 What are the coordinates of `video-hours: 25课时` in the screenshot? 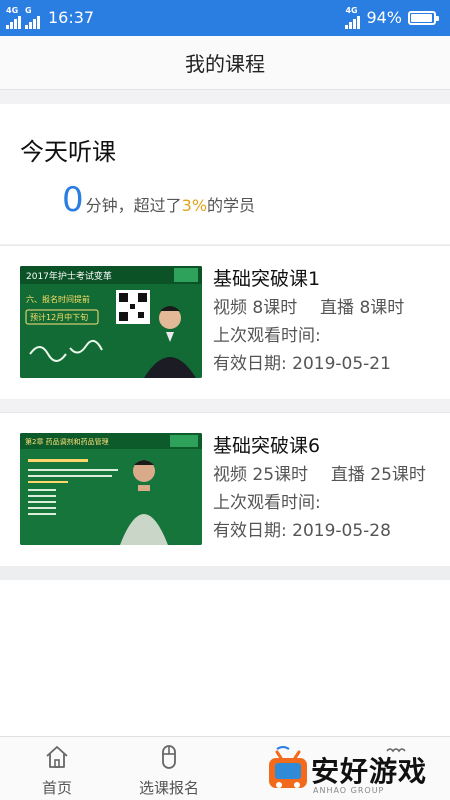 It's located at (280, 475).